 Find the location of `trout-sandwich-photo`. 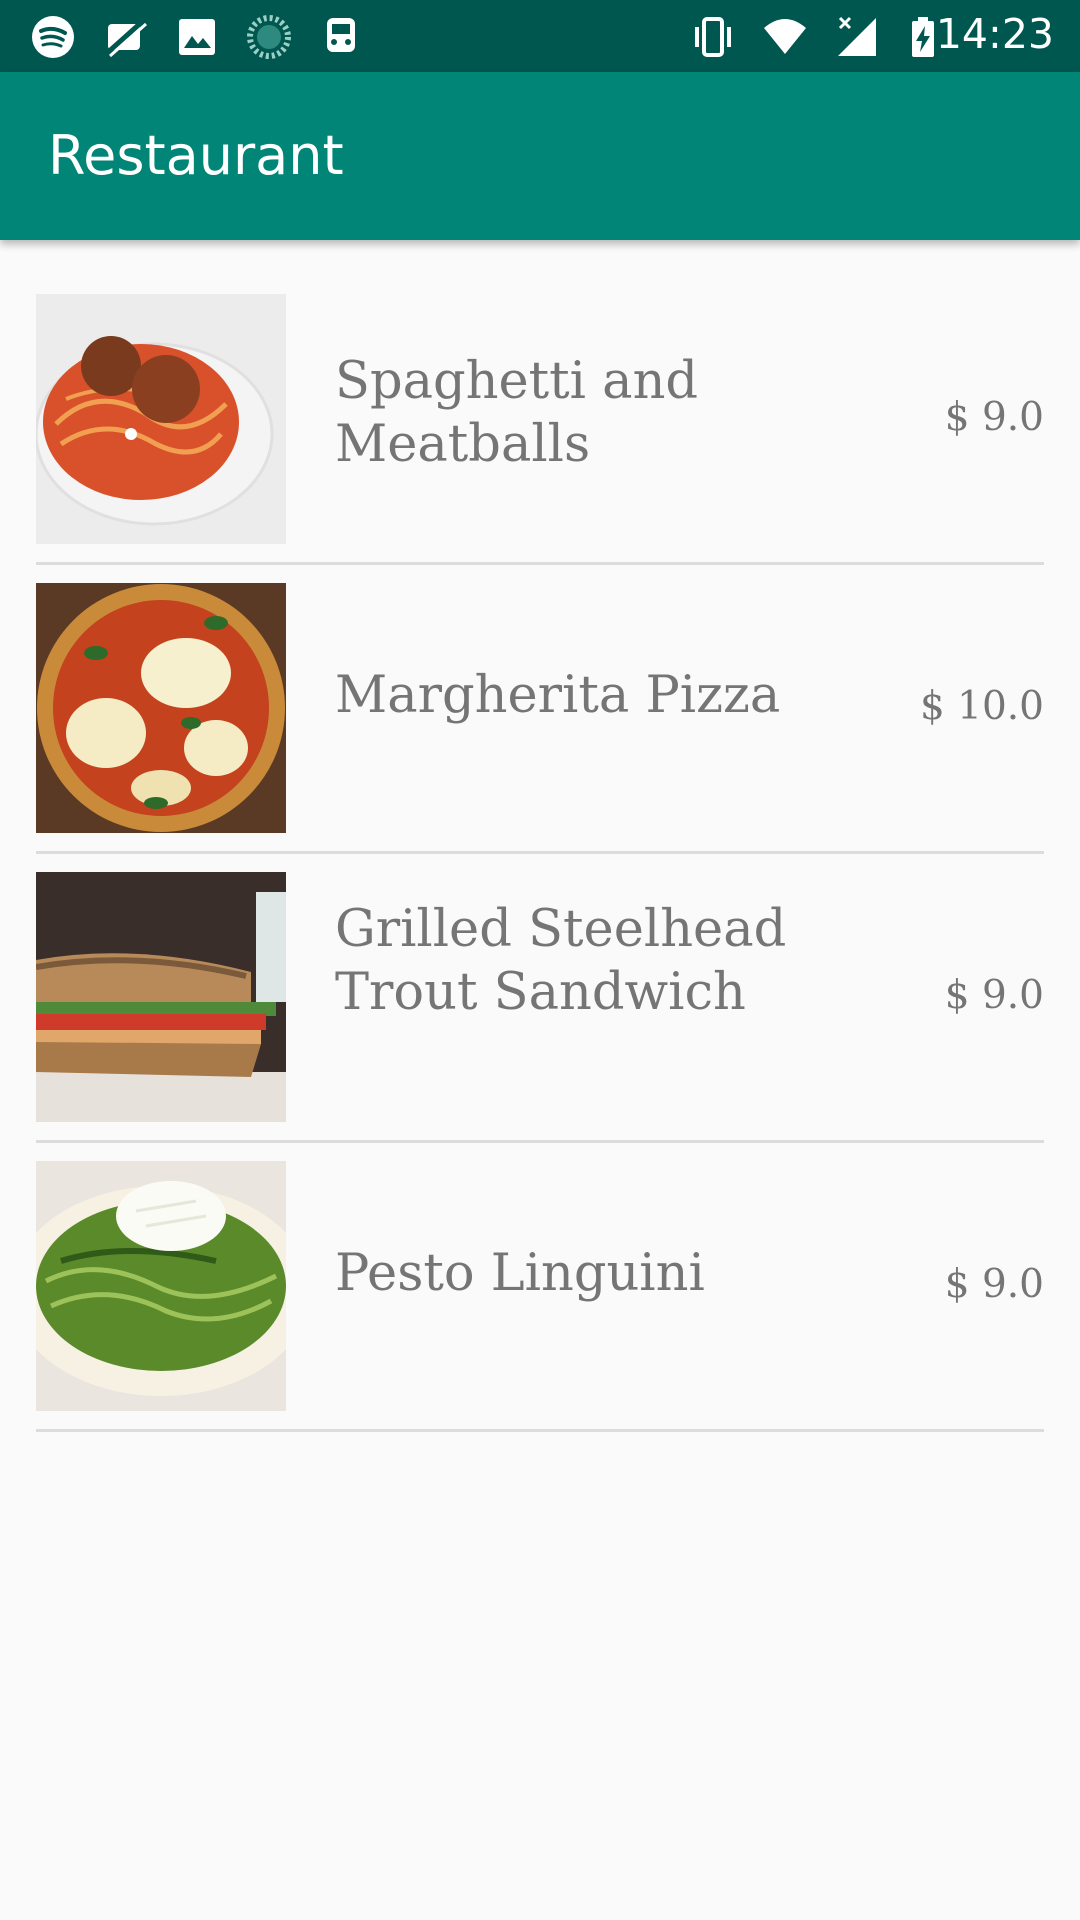

trout-sandwich-photo is located at coordinates (161, 997).